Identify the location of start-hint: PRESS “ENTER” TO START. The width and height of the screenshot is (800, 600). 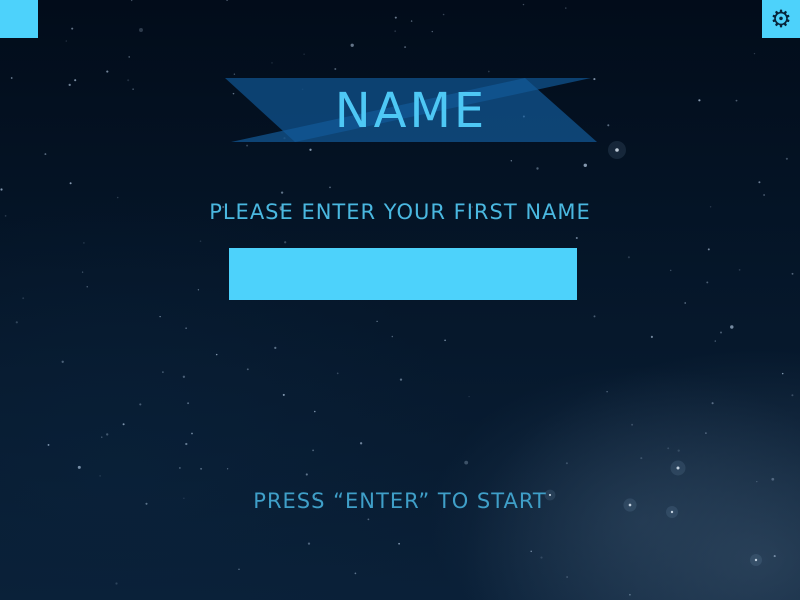
(400, 501).